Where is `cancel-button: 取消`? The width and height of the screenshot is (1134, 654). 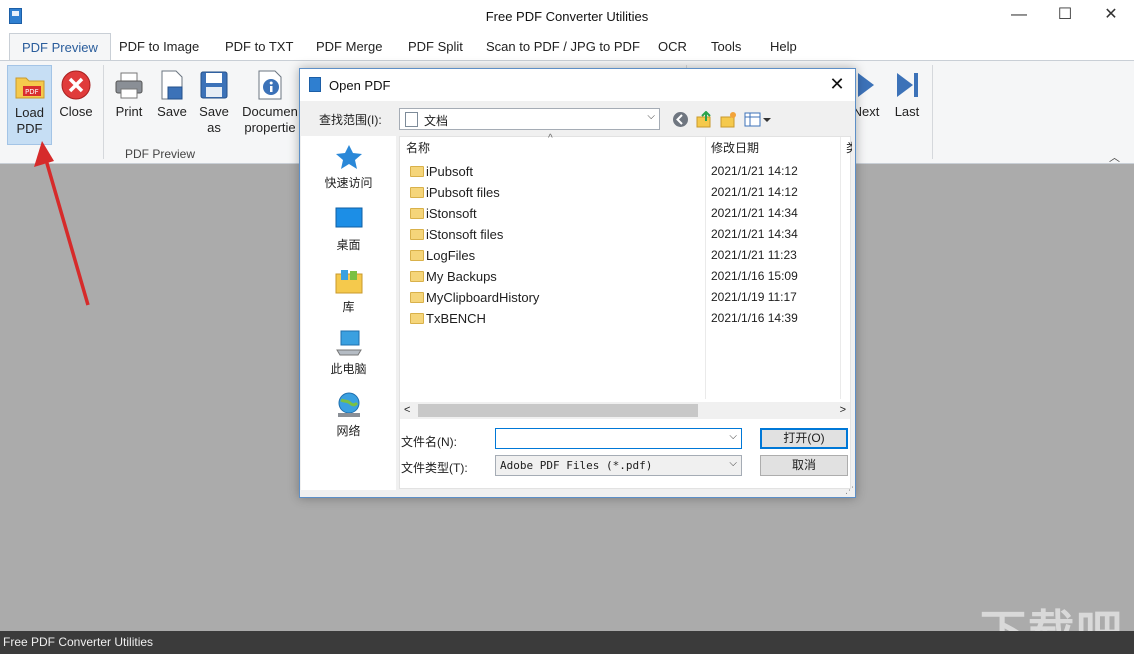 cancel-button: 取消 is located at coordinates (804, 465).